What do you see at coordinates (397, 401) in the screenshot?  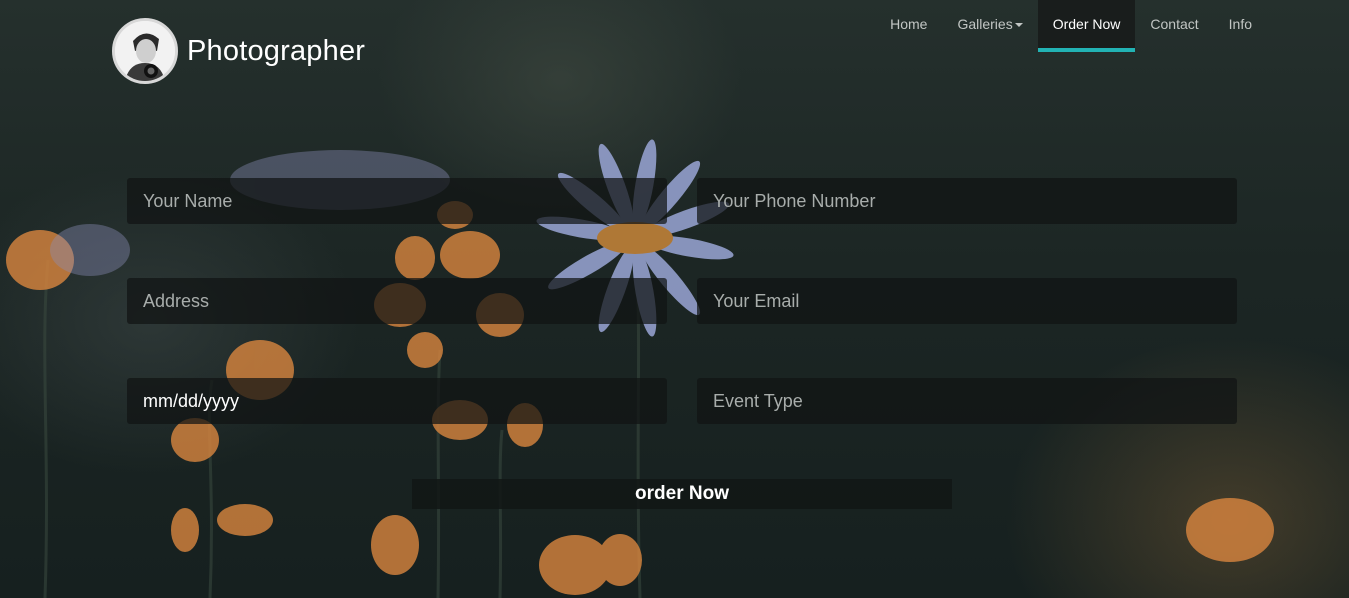 I see `date-input: mm/dd/yyyy` at bounding box center [397, 401].